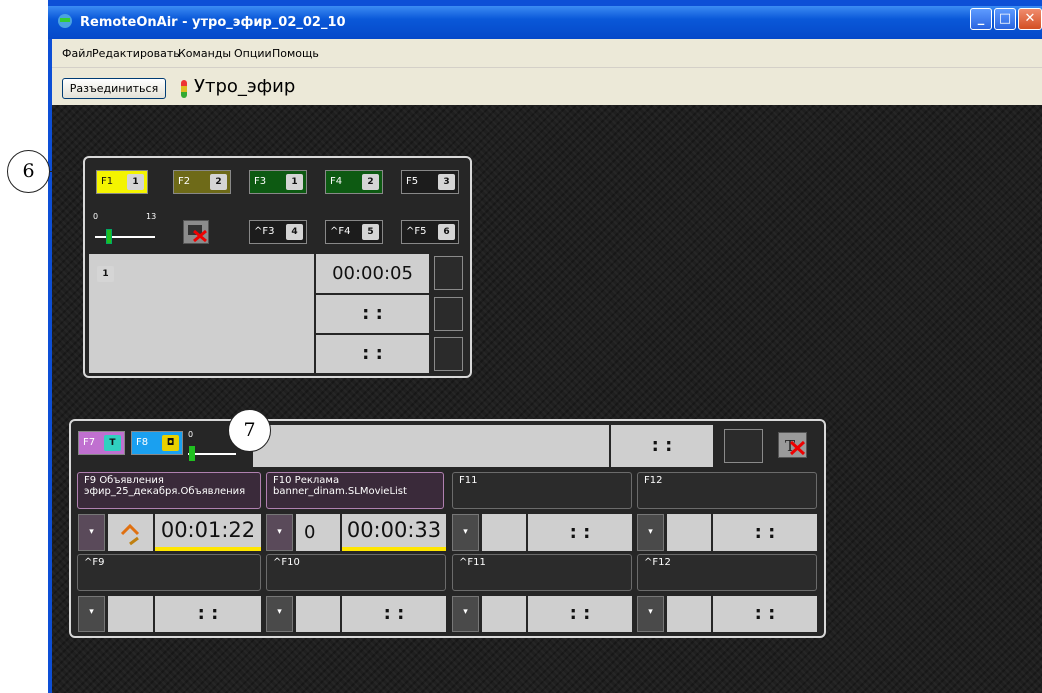  I want to click on timer-2-button, so click(448, 314).